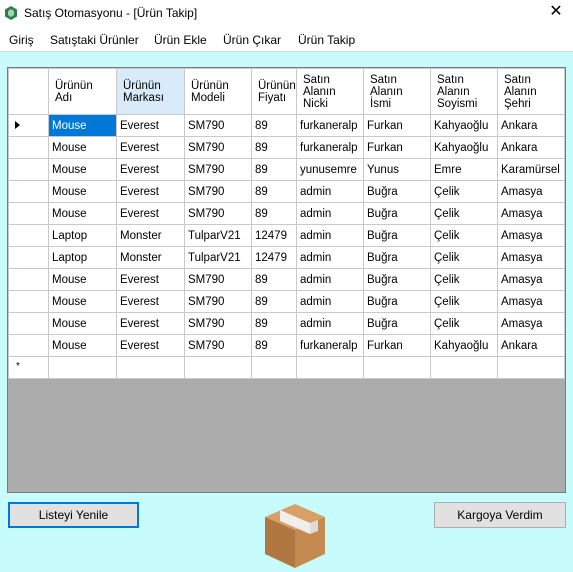 This screenshot has height=572, width=573. What do you see at coordinates (500, 515) in the screenshot?
I see `shipped-button: Kargoya Verdim` at bounding box center [500, 515].